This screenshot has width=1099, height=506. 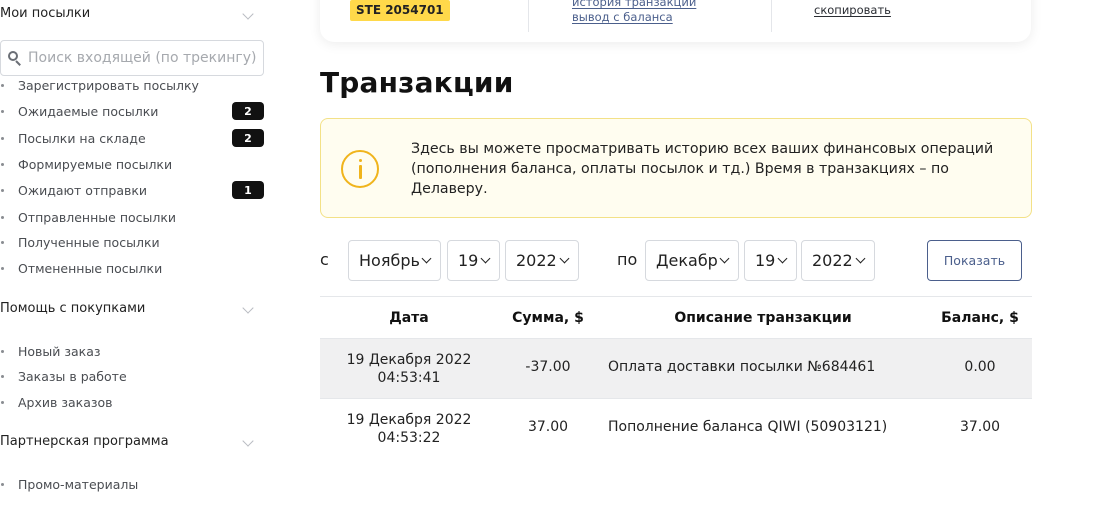 I want to click on sidebar-item-expected-parcels: Ожидаемые посылки 2, so click(x=133, y=111).